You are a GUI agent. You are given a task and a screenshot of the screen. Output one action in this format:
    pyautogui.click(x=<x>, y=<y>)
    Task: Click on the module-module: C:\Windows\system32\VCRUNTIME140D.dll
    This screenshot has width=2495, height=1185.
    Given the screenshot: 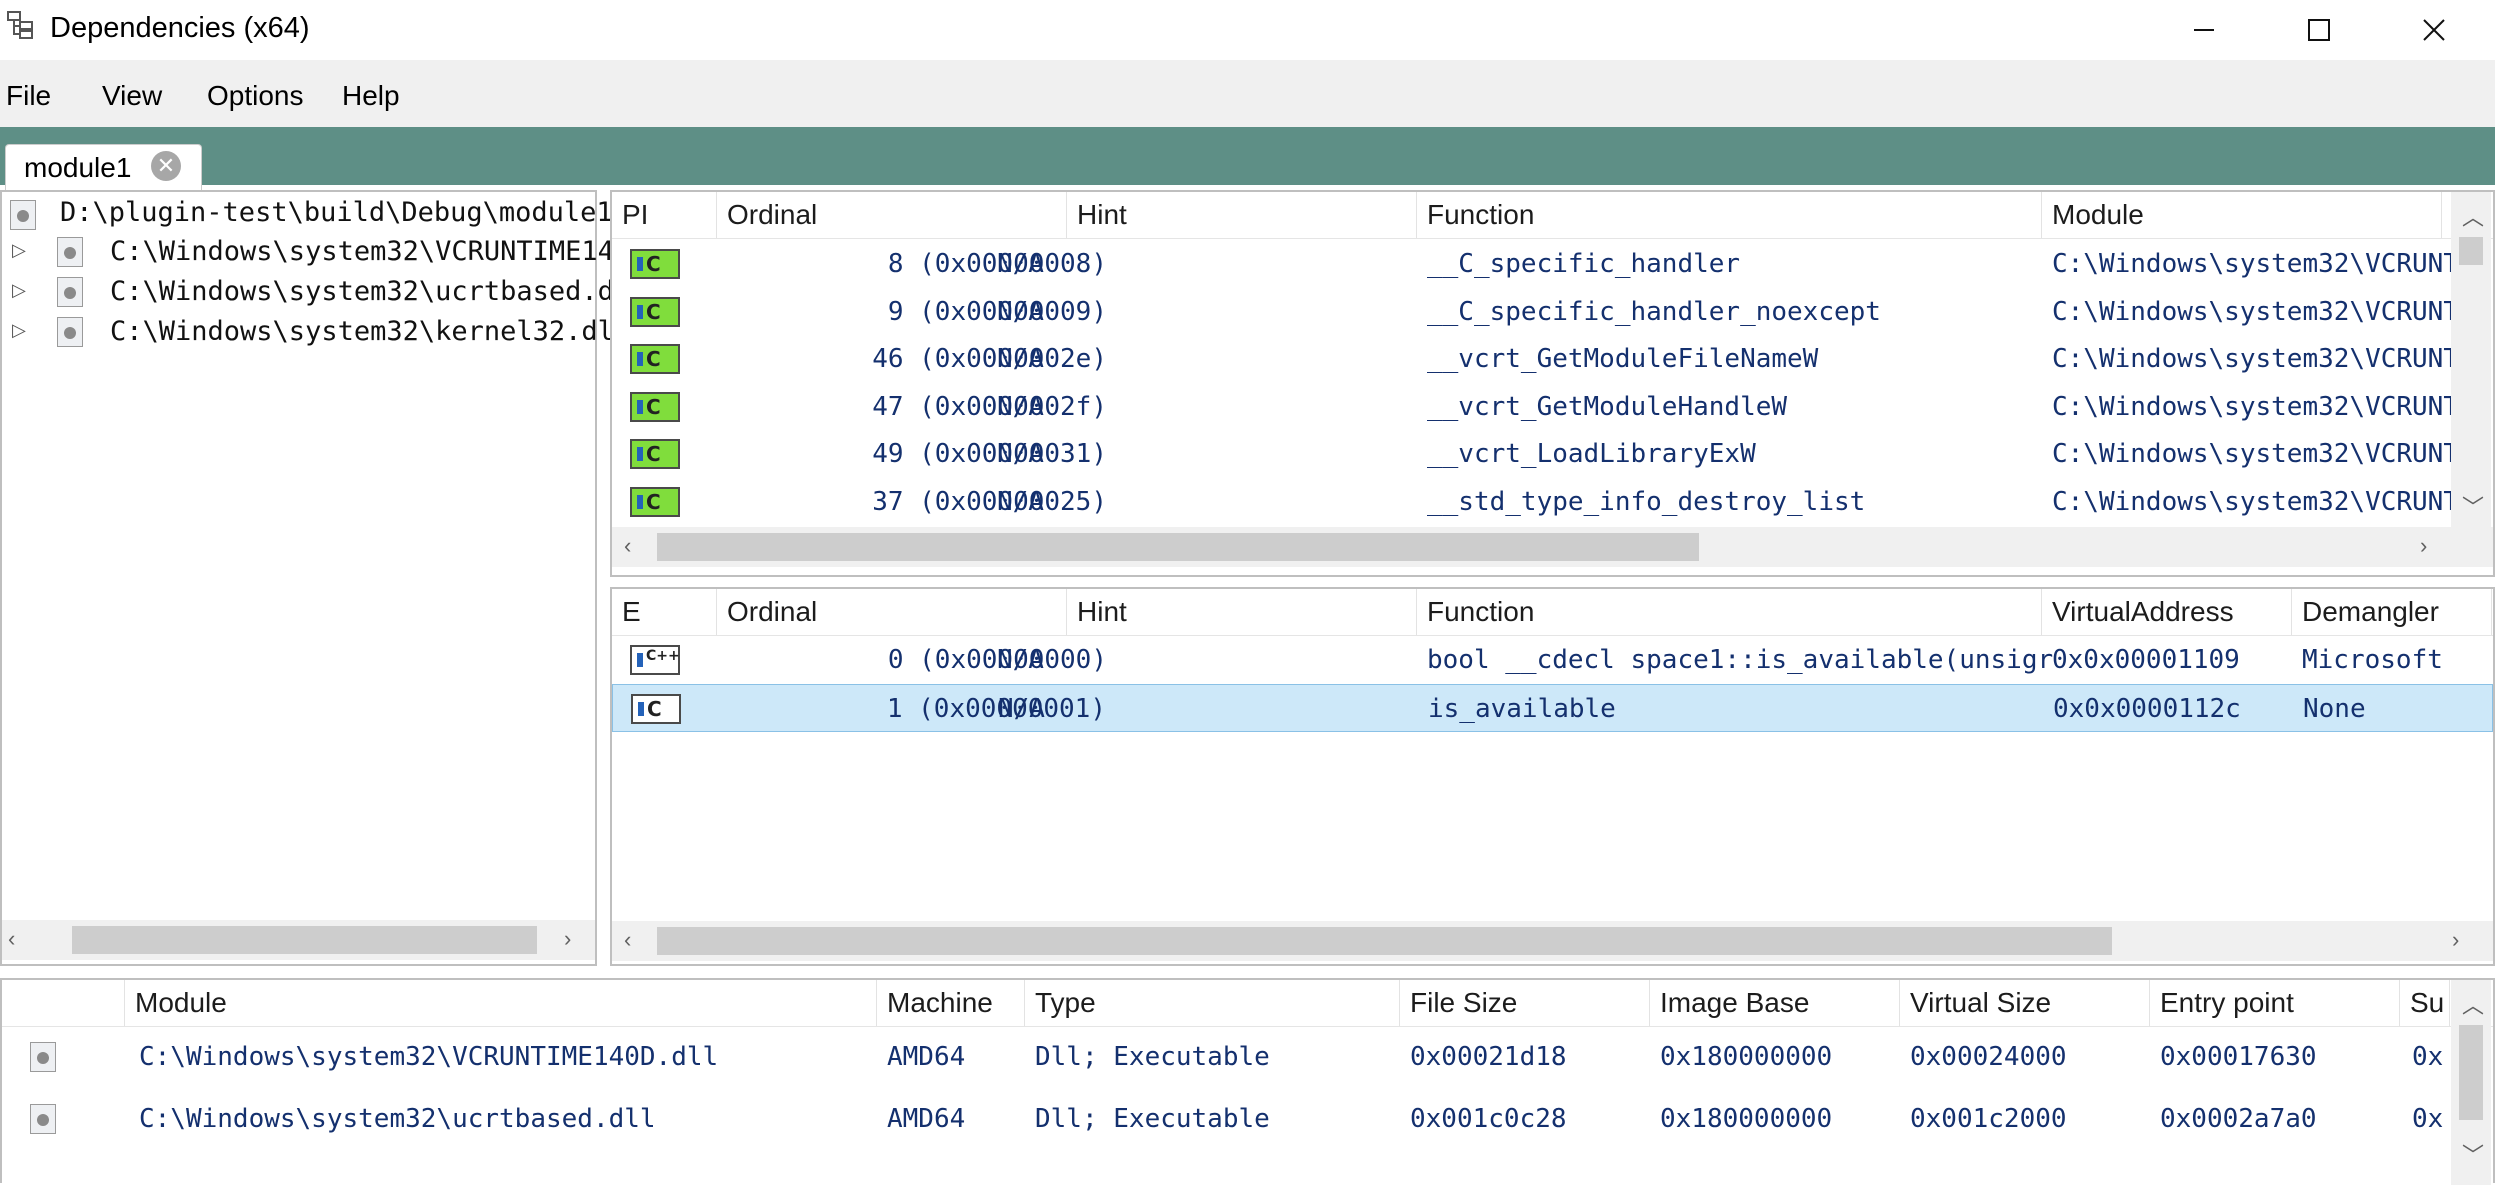 What is the action you would take?
    pyautogui.click(x=429, y=1057)
    